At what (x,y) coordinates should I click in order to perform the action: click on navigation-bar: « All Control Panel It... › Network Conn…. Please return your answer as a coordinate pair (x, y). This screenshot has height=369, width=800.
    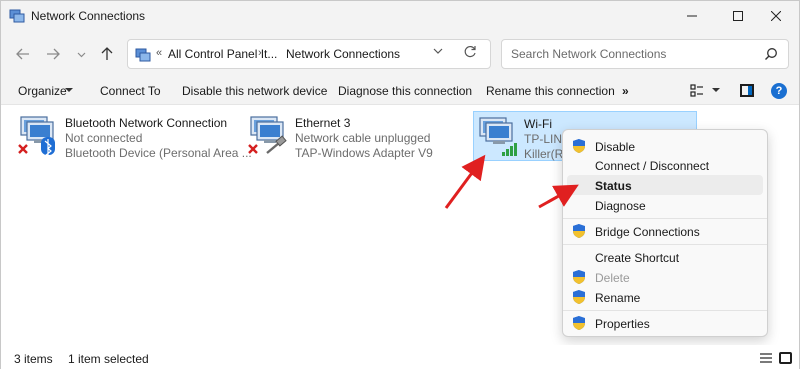
    Looking at the image, I should click on (400, 54).